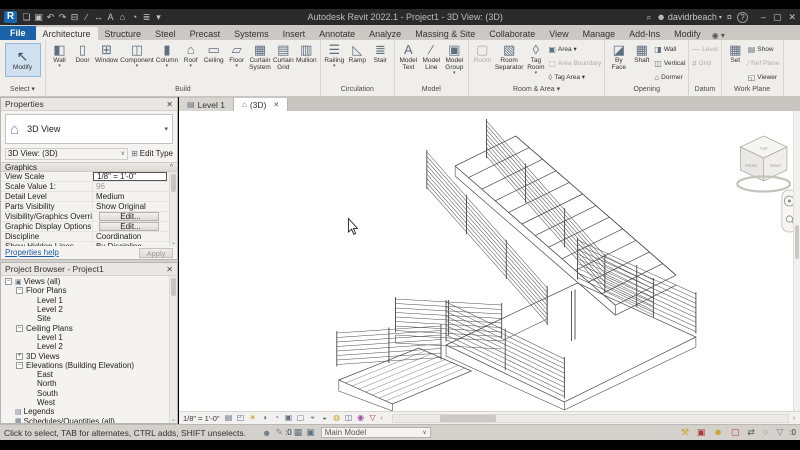 This screenshot has height=450, width=800. What do you see at coordinates (134, 17) in the screenshot?
I see `section-icon: ◔` at bounding box center [134, 17].